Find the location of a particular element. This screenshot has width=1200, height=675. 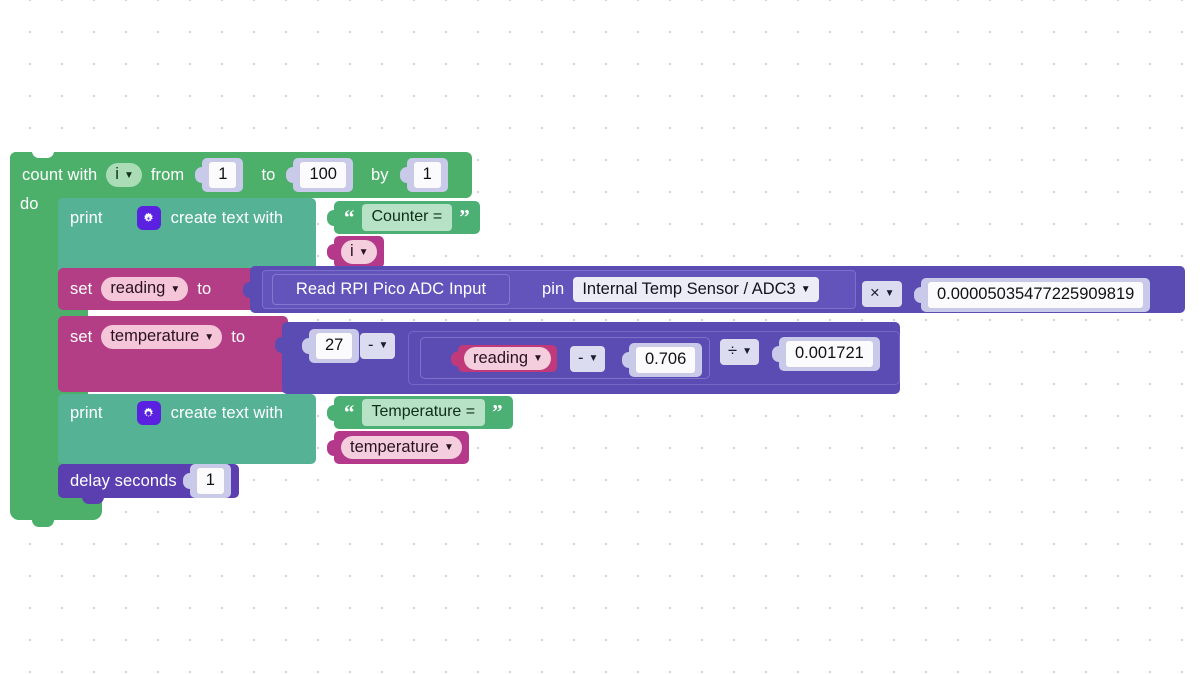

subtract-operator-dropdown-outer: - ▼ is located at coordinates (378, 346).